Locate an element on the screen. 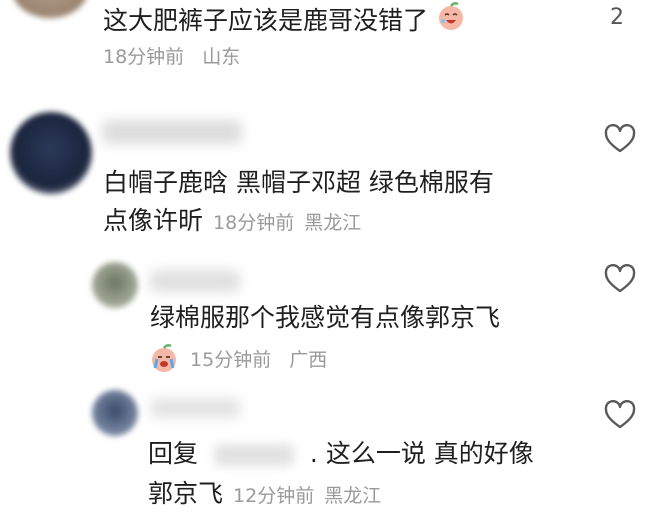  comment-4-body-line1: . 这么一说 真的好像 is located at coordinates (421, 453).